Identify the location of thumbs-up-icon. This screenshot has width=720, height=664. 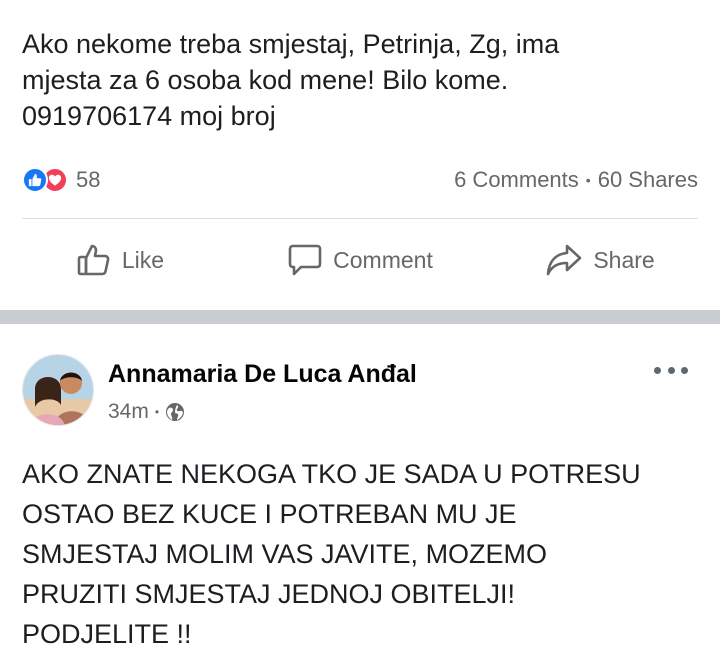
(93, 260).